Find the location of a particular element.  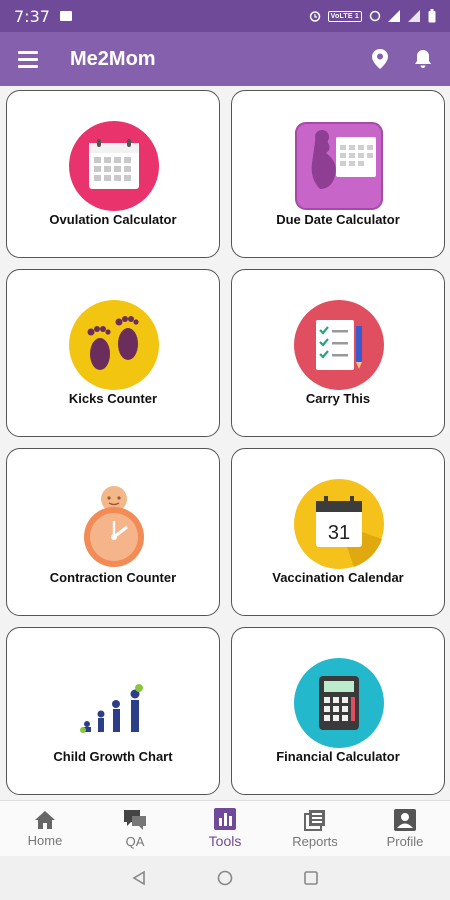

tool-card-child-growth-chart: Child Growth Chart is located at coordinates (113, 711).